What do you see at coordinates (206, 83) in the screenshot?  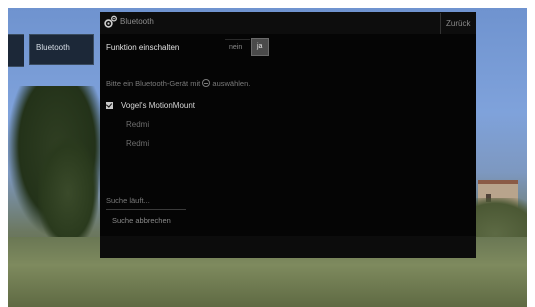 I see `ok-button-icon` at bounding box center [206, 83].